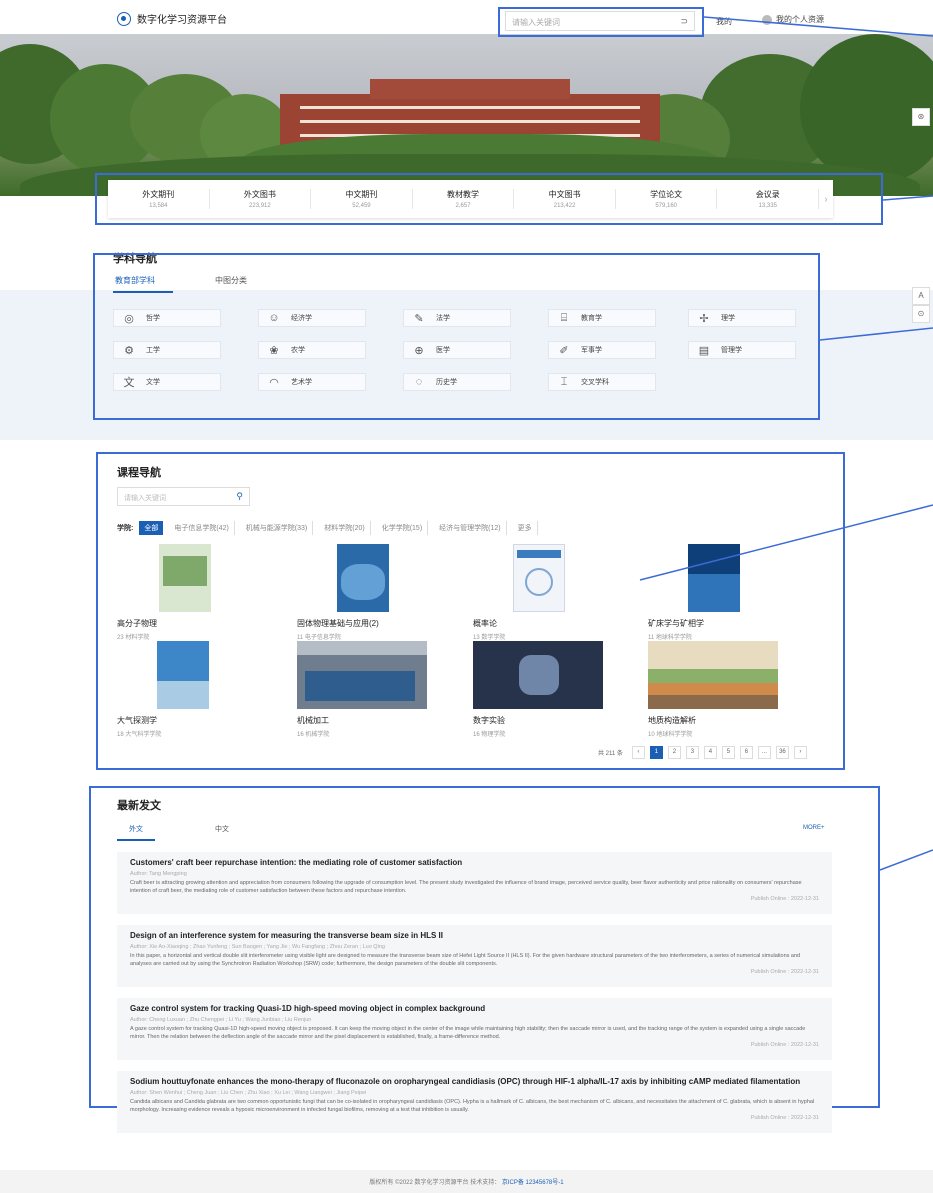 The height and width of the screenshot is (1193, 933). Describe the element at coordinates (377, 720) in the screenshot. I see `course-title: 机械加工` at that location.